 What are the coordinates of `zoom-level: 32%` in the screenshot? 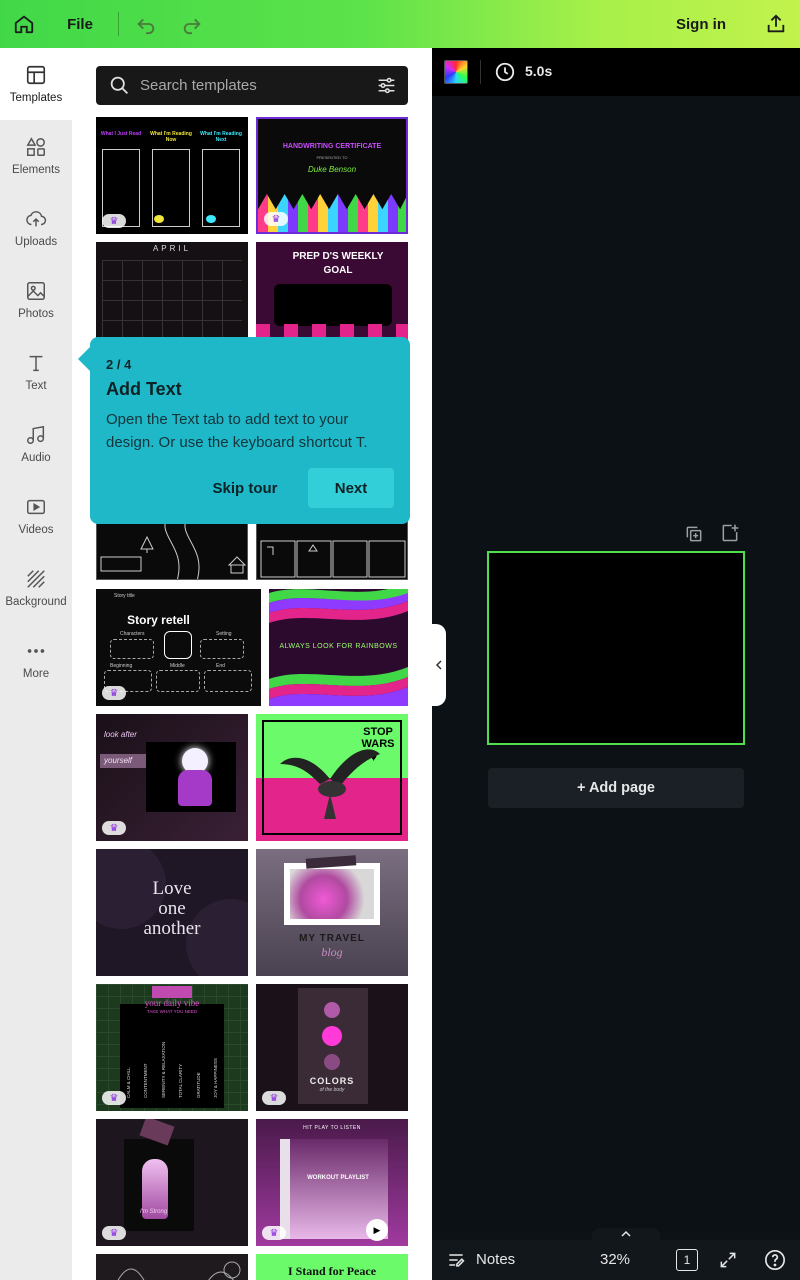 It's located at (615, 1259).